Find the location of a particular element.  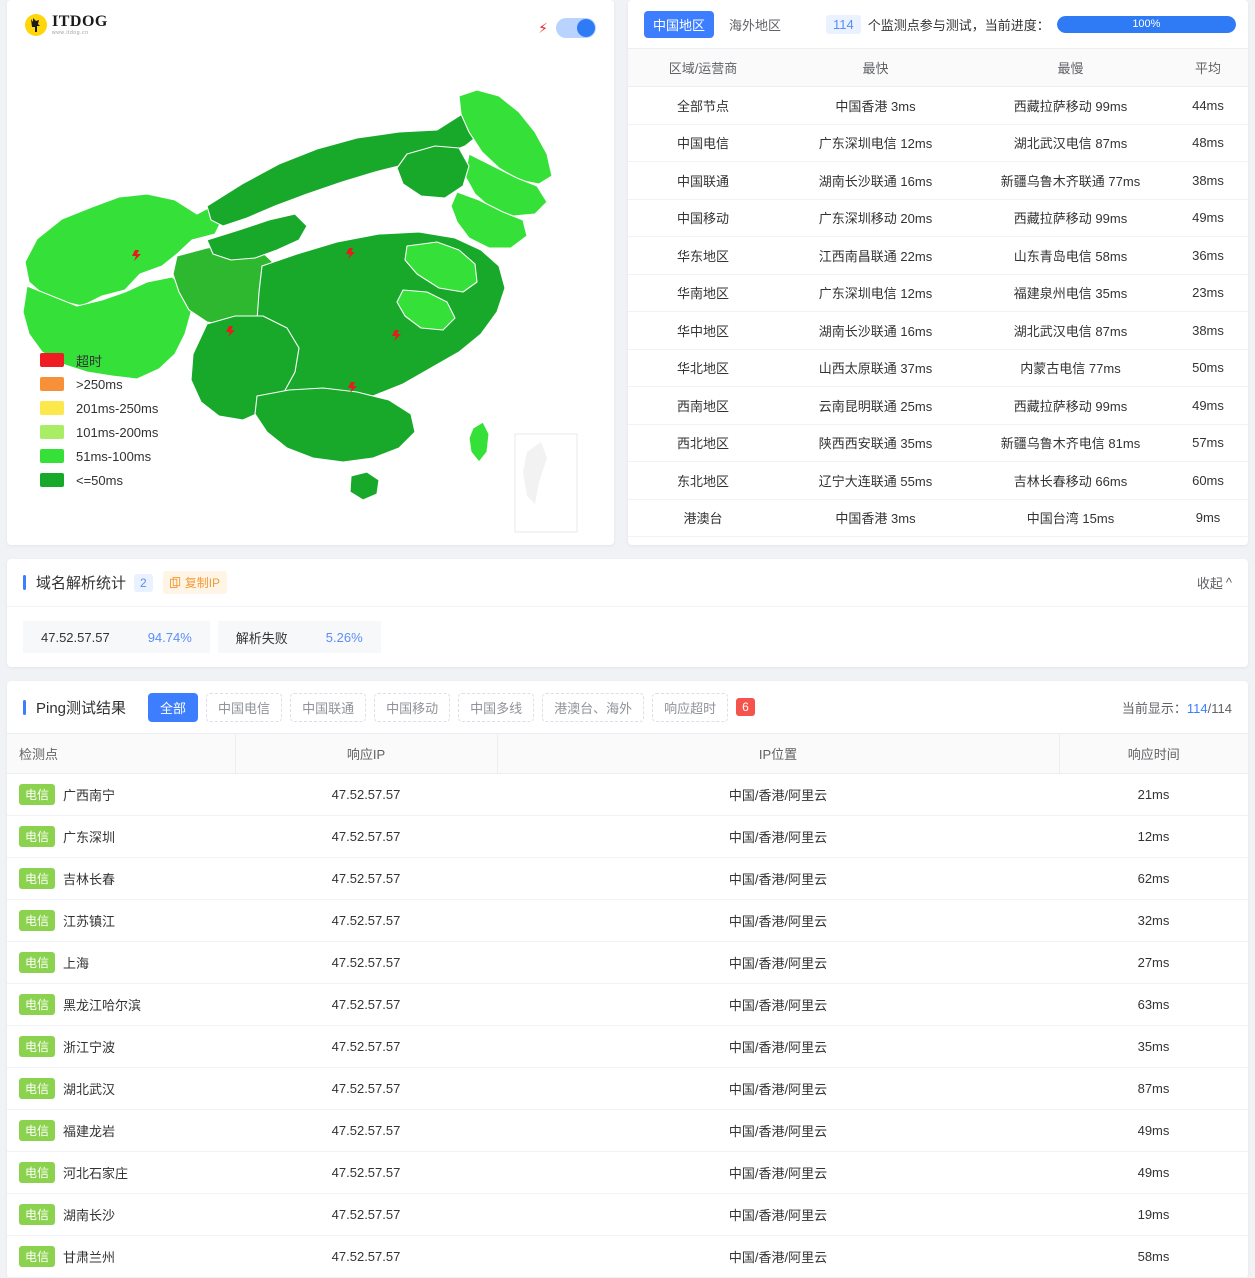

cell-average: 49ms is located at coordinates (1208, 405).